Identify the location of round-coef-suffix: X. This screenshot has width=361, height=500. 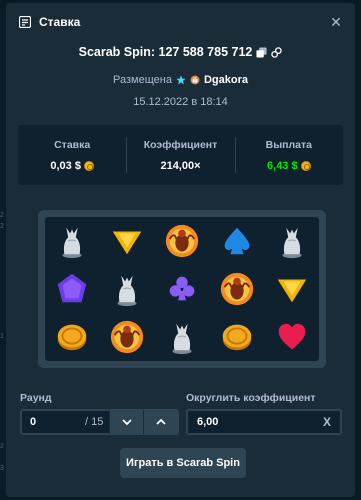
(326, 422).